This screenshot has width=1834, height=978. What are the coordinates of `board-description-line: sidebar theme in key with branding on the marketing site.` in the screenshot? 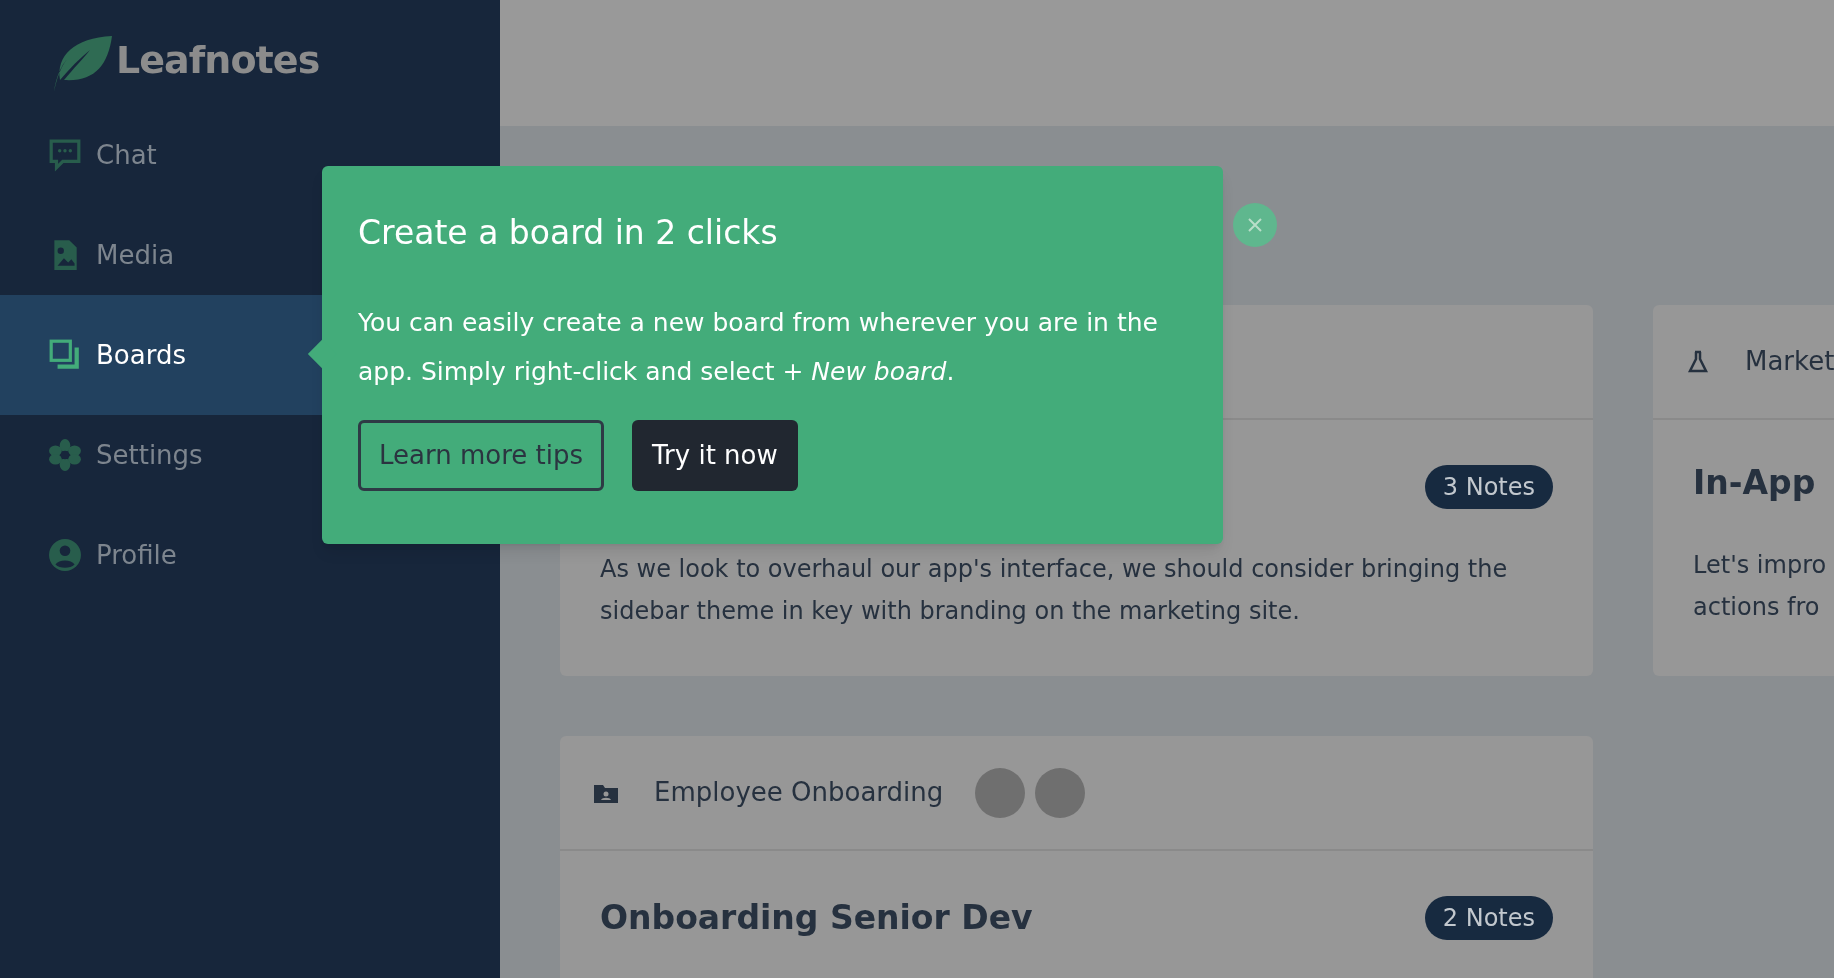 It's located at (950, 611).